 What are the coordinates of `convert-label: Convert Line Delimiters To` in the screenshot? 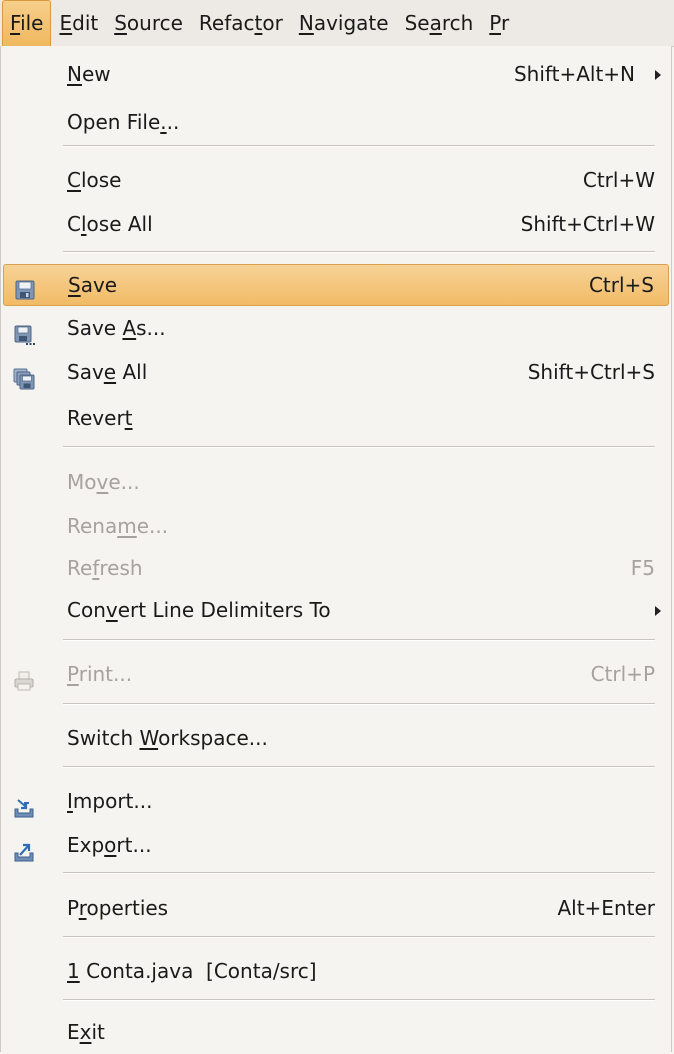 It's located at (199, 610).